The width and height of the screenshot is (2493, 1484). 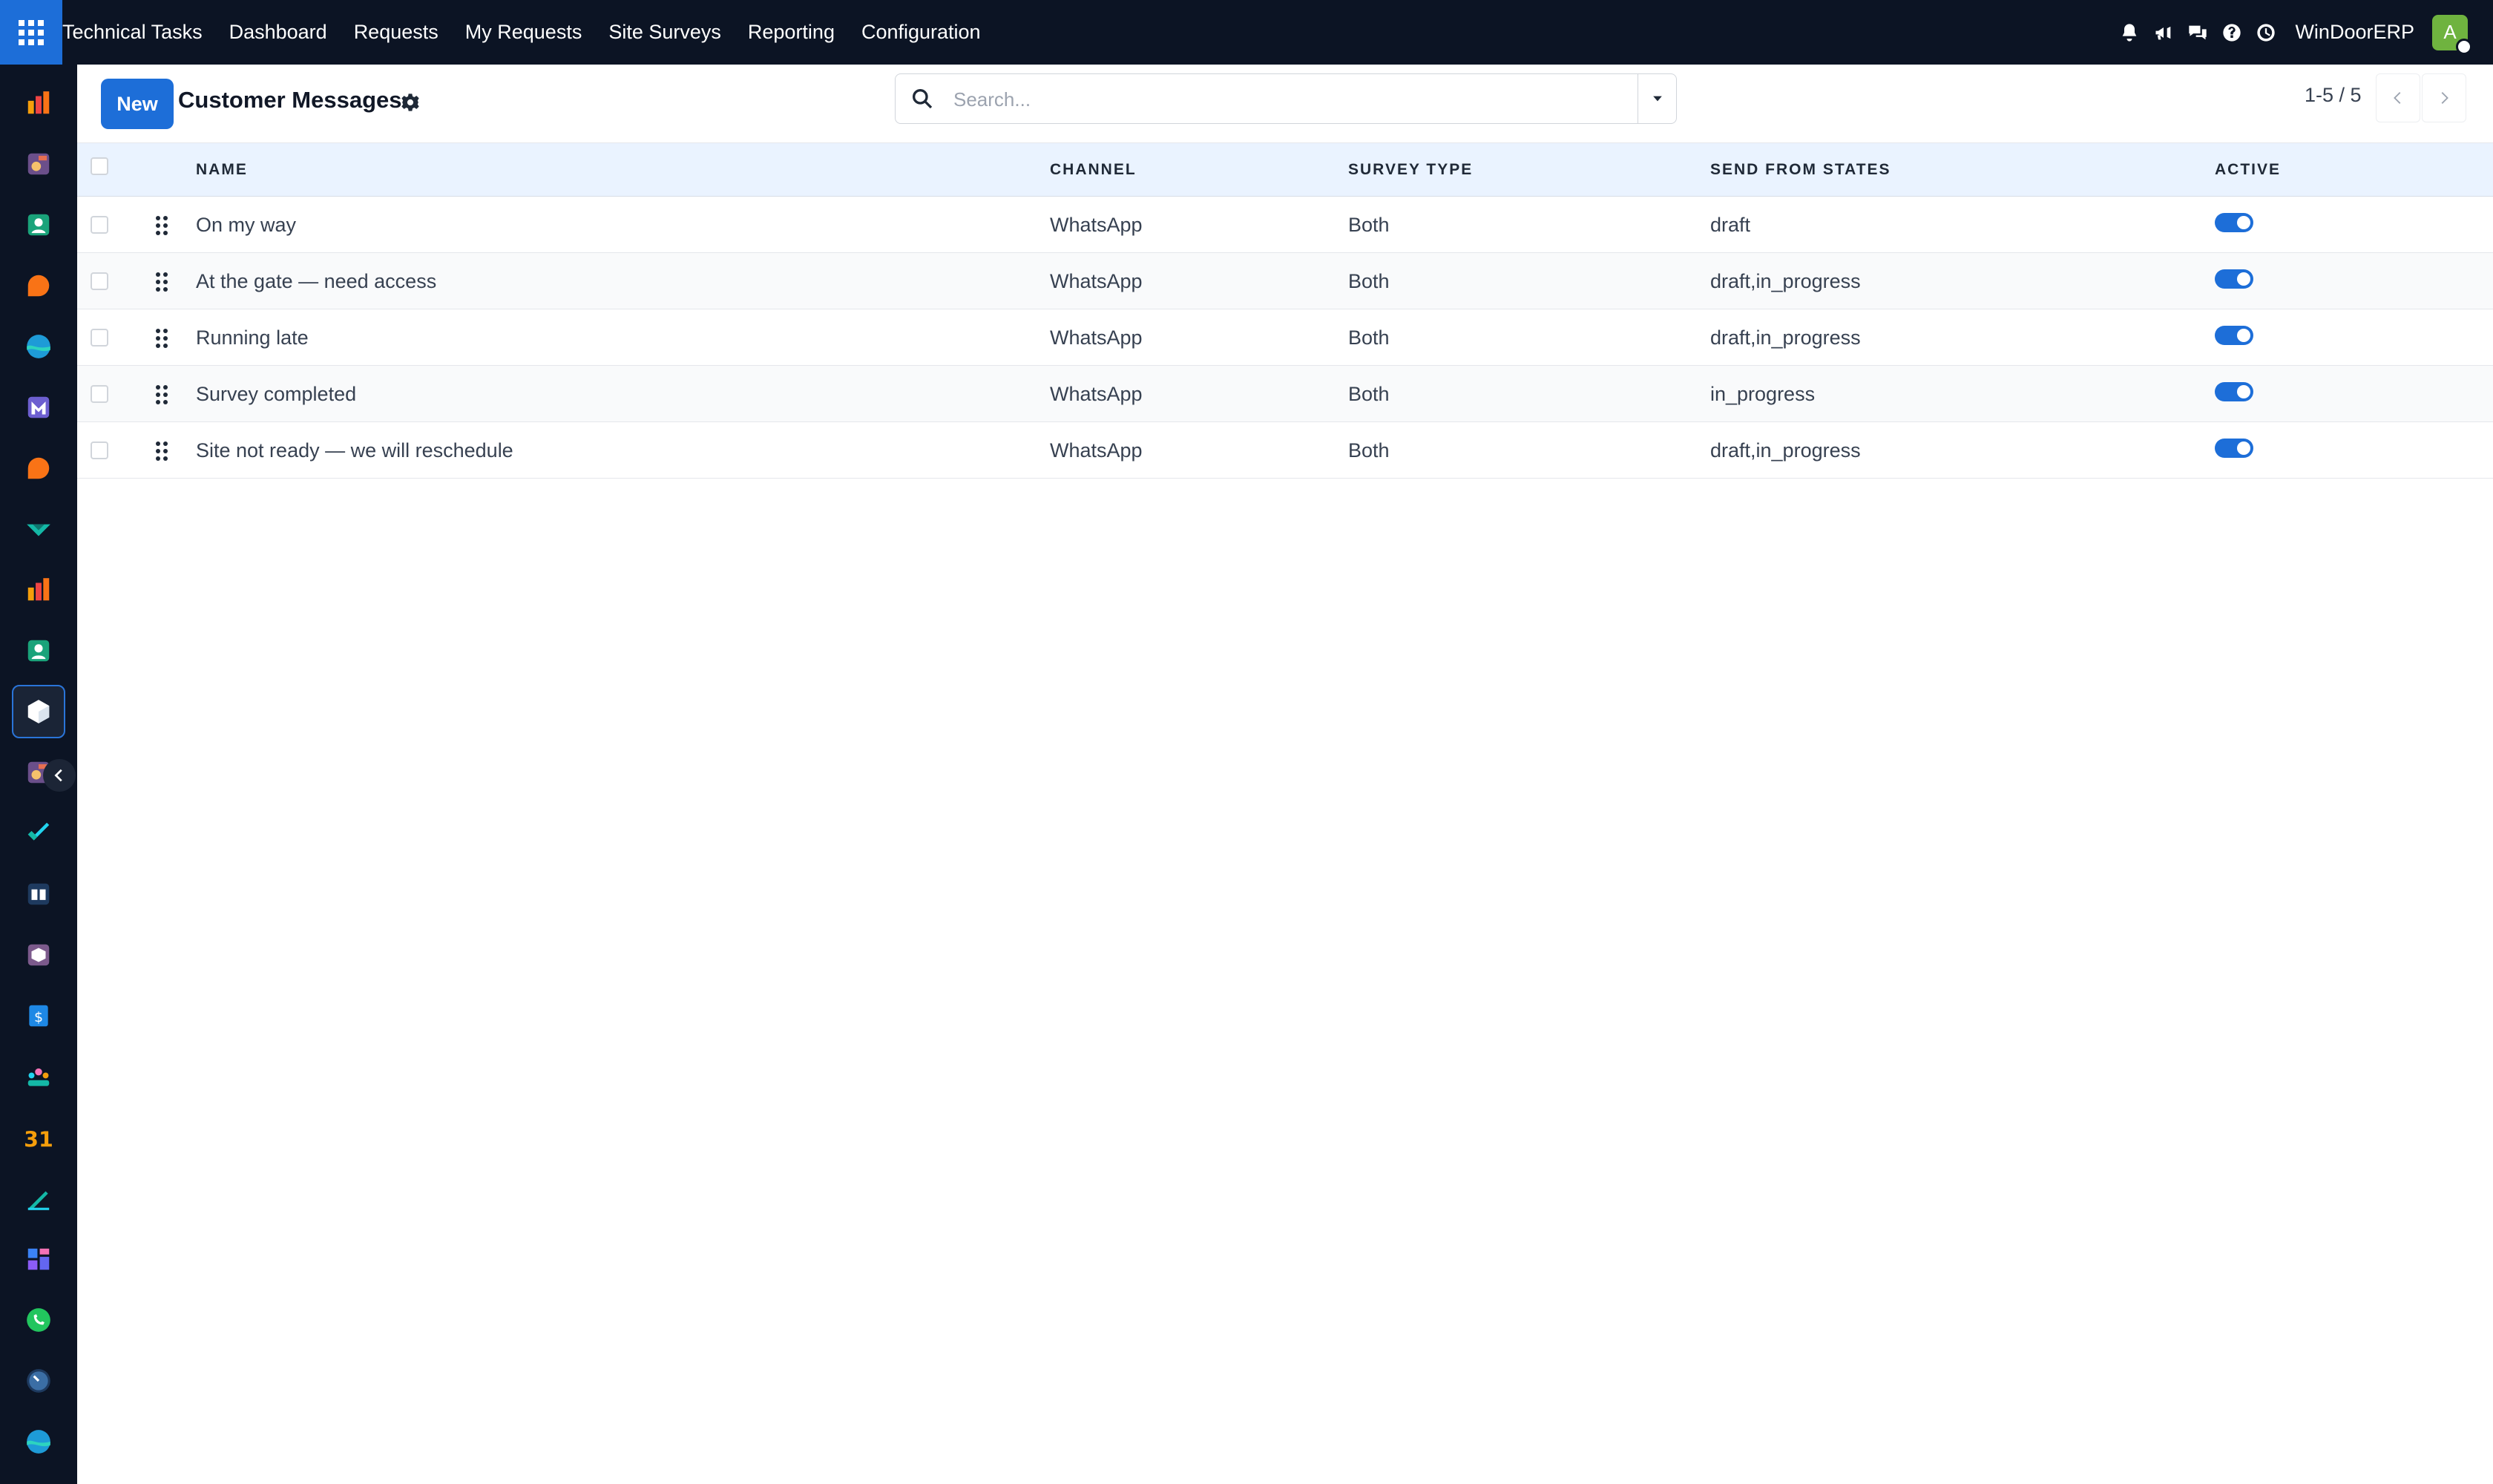 What do you see at coordinates (1093, 170) in the screenshot?
I see `column-header-channel: CHANNEL` at bounding box center [1093, 170].